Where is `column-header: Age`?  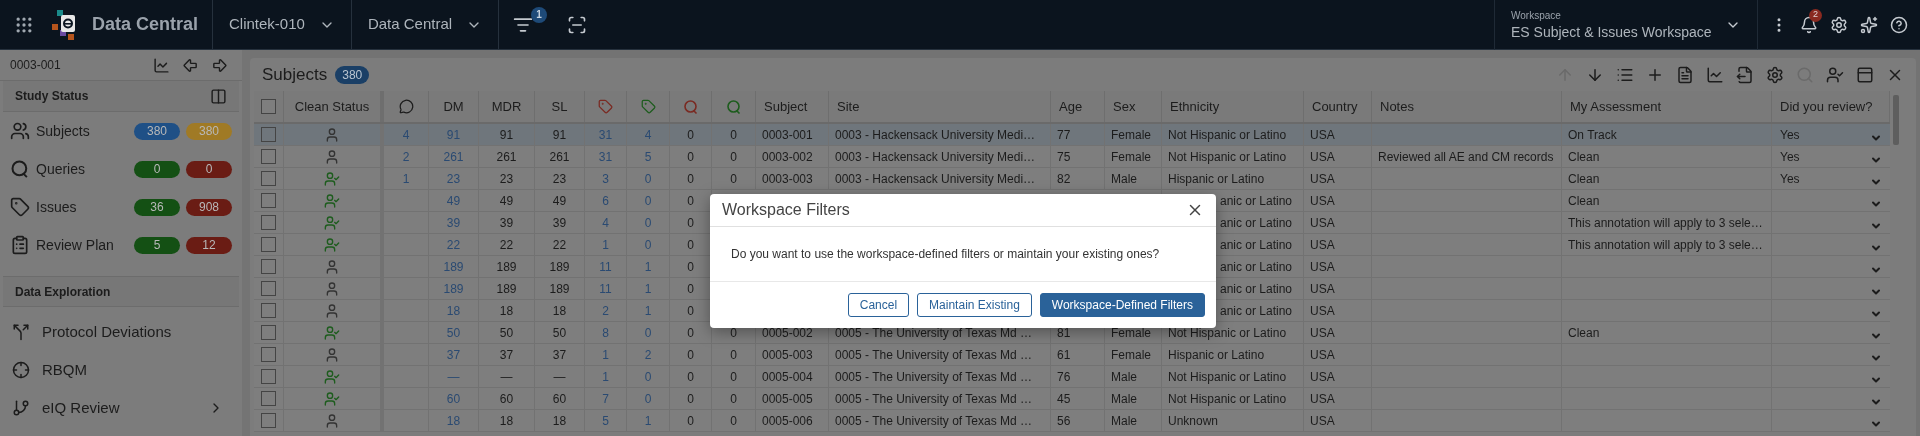
column-header: Age is located at coordinates (1078, 106).